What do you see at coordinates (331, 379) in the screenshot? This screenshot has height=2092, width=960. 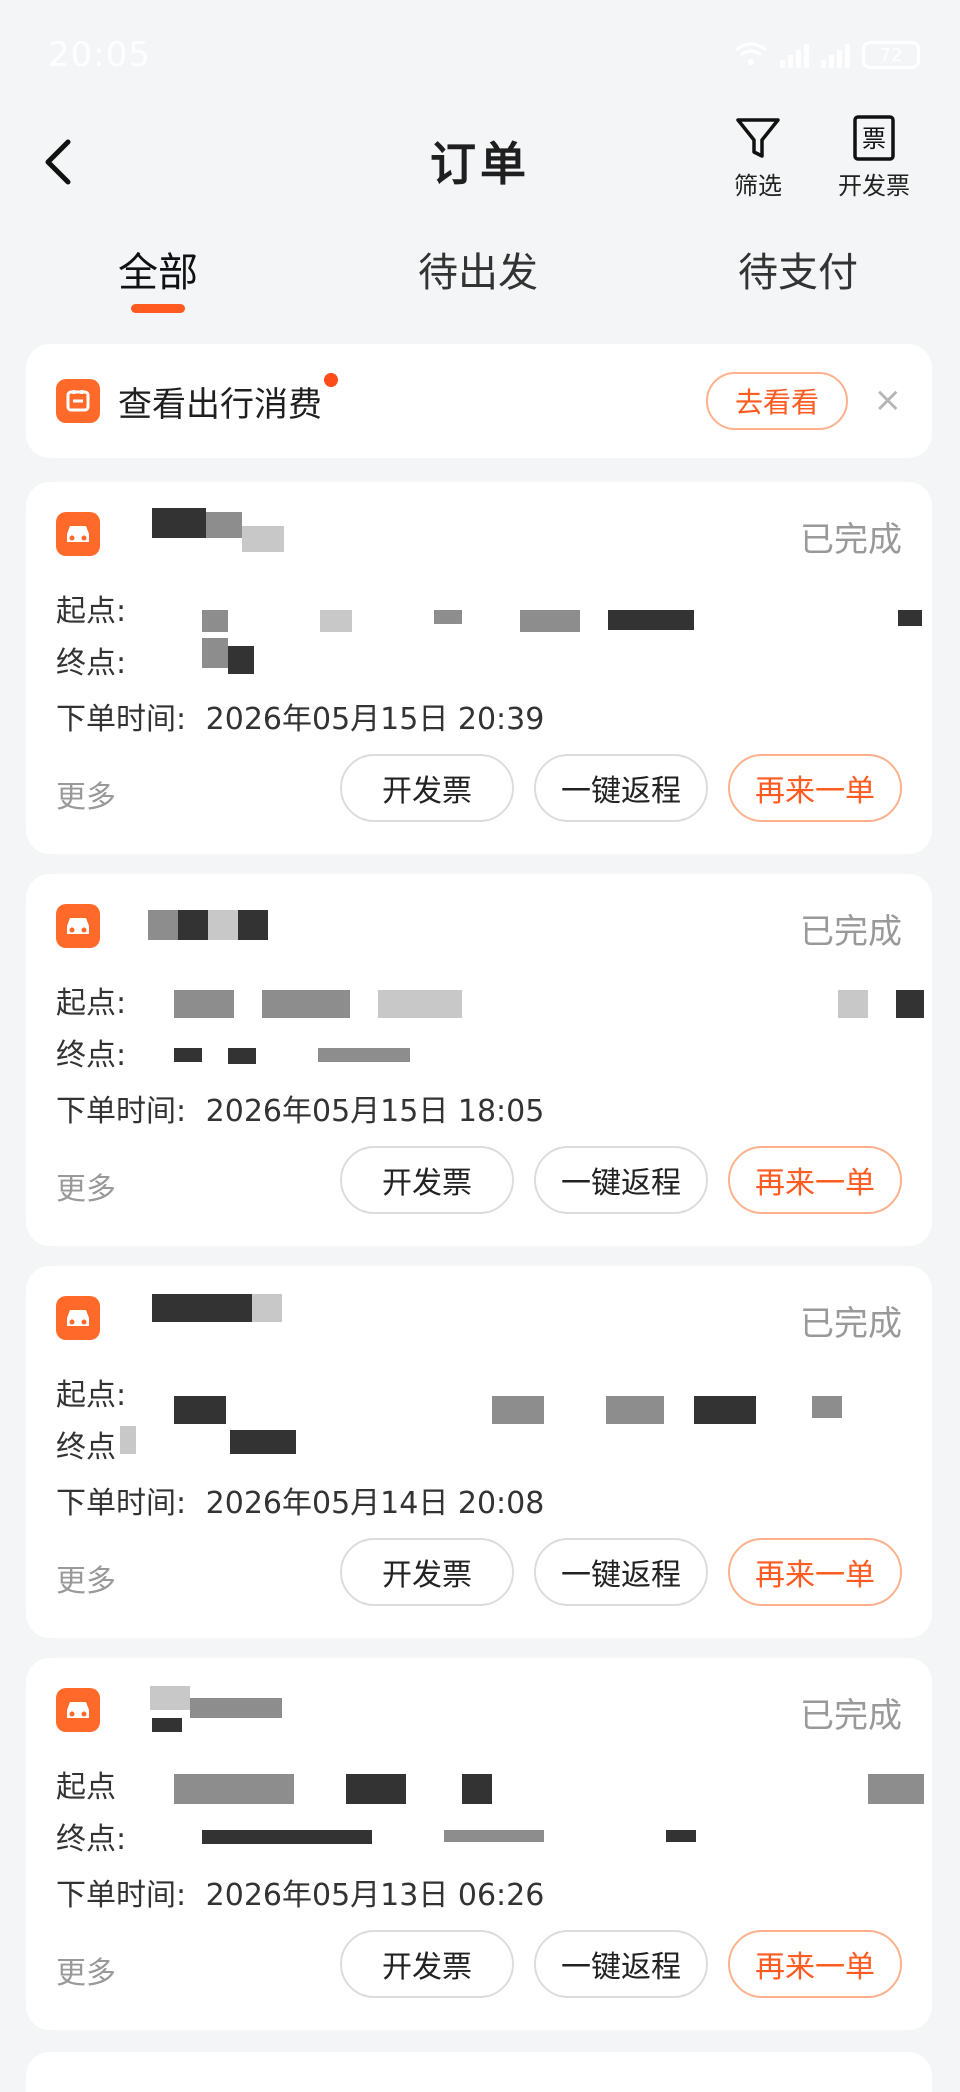 I see `notification-dot` at bounding box center [331, 379].